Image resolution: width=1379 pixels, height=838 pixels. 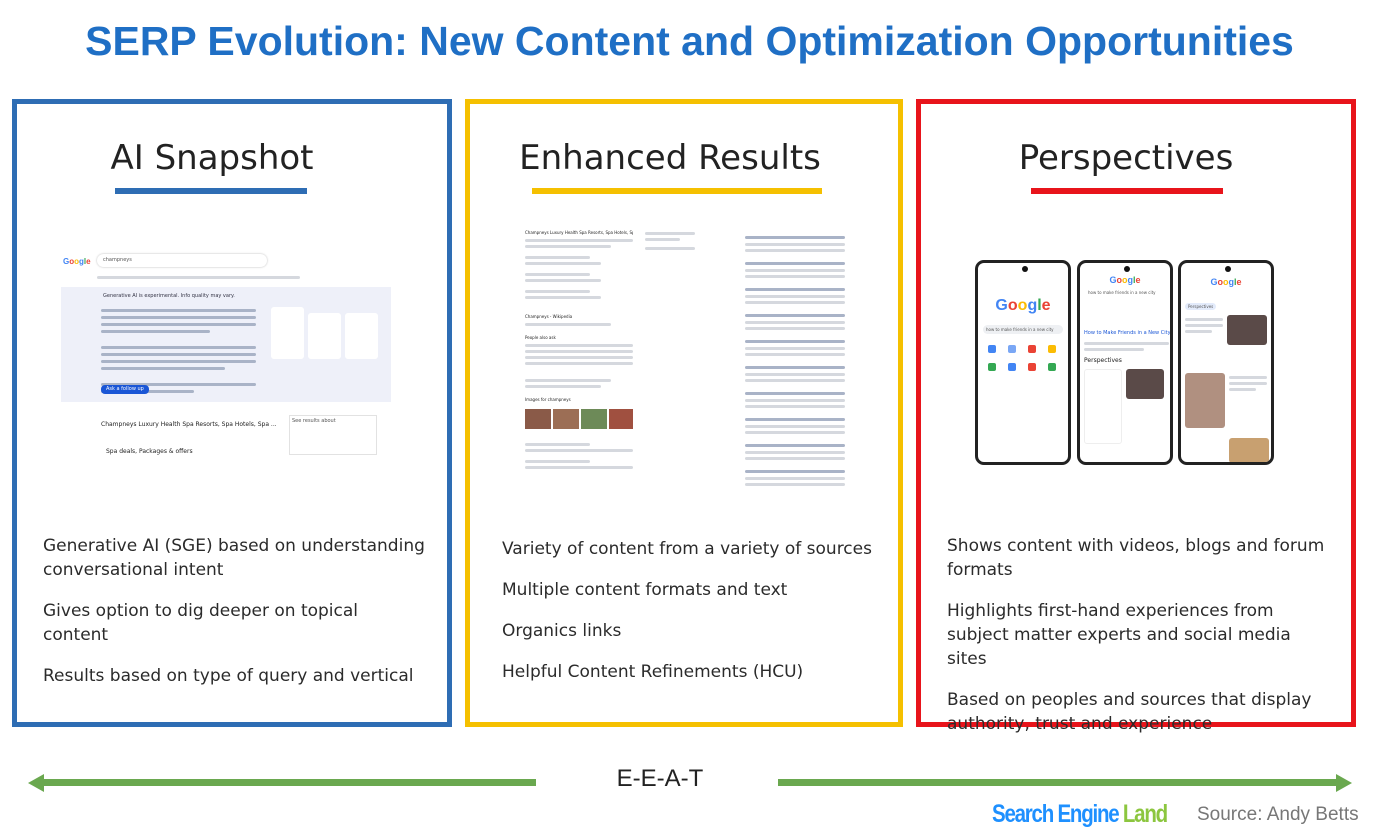 What do you see at coordinates (549, 316) in the screenshot?
I see `wiki-result: Champneys - Wikipedia` at bounding box center [549, 316].